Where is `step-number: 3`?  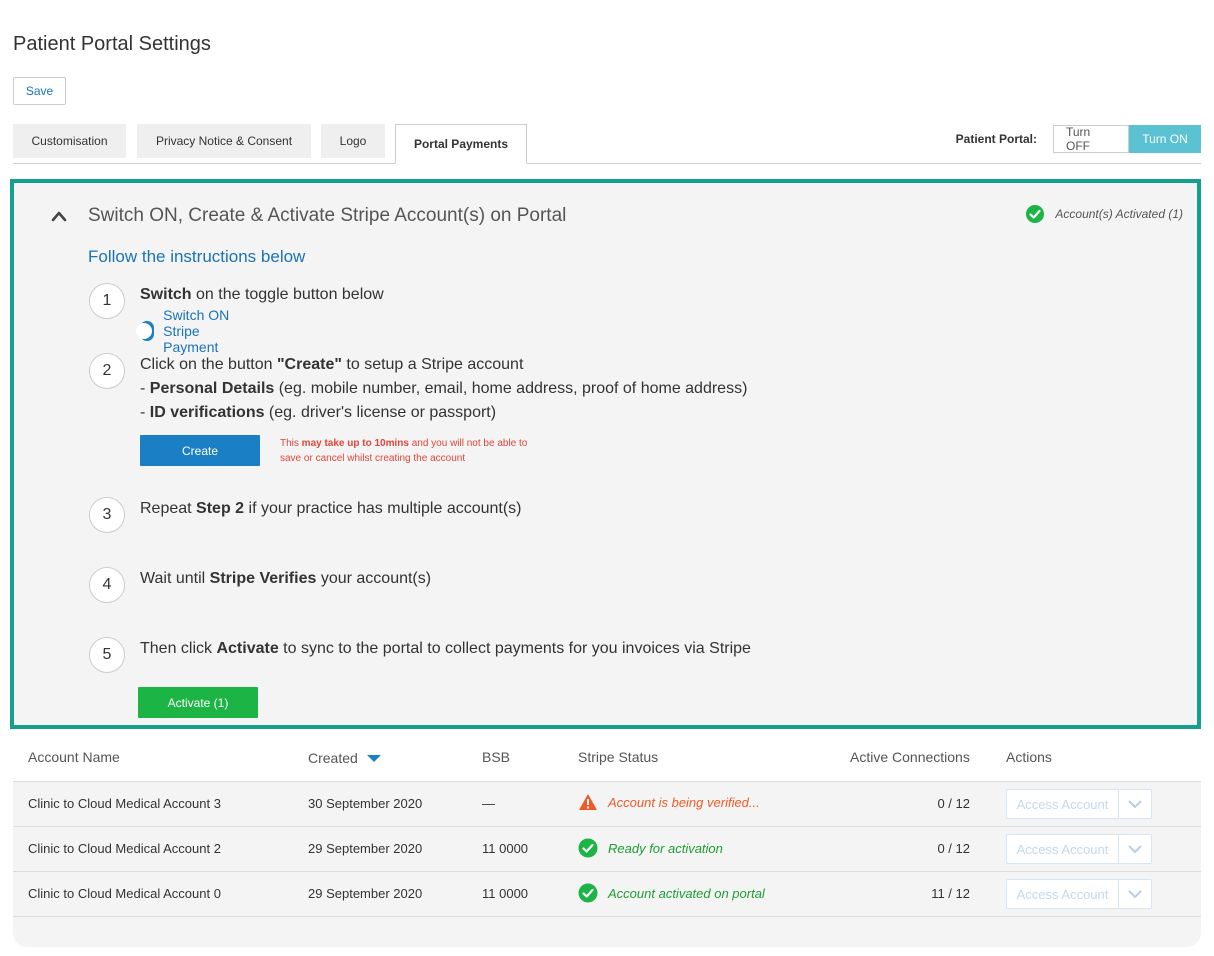 step-number: 3 is located at coordinates (107, 515).